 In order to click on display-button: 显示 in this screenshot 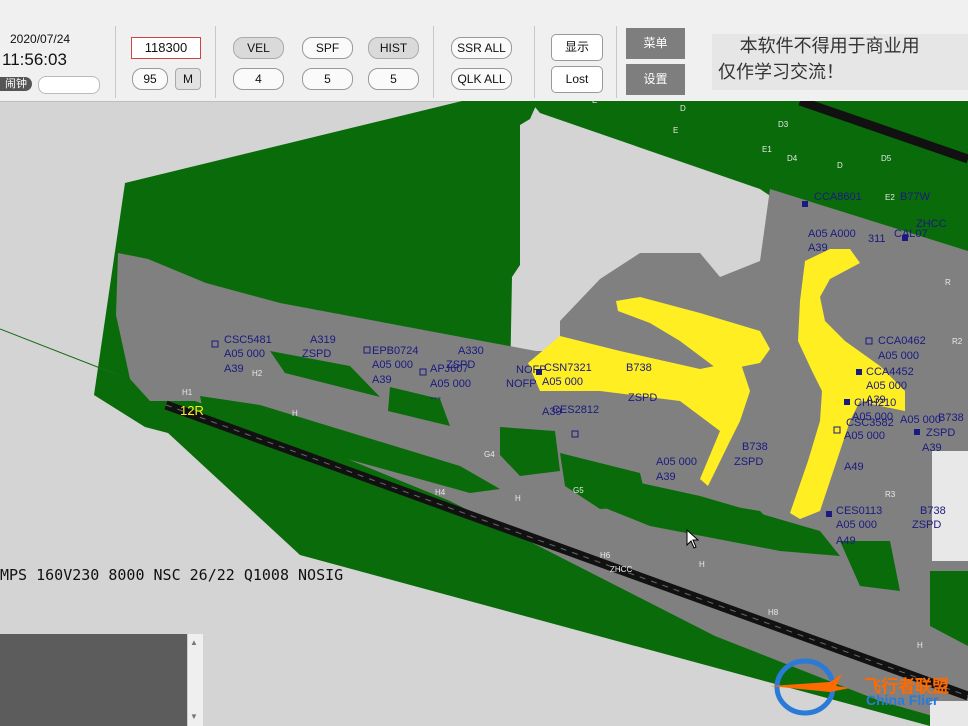, I will do `click(577, 47)`.